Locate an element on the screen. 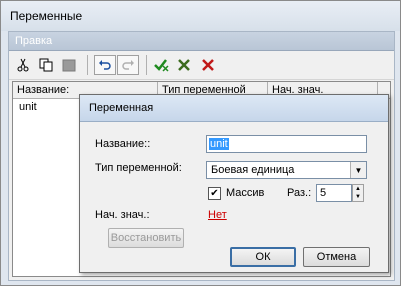  delete-icon is located at coordinates (208, 65).